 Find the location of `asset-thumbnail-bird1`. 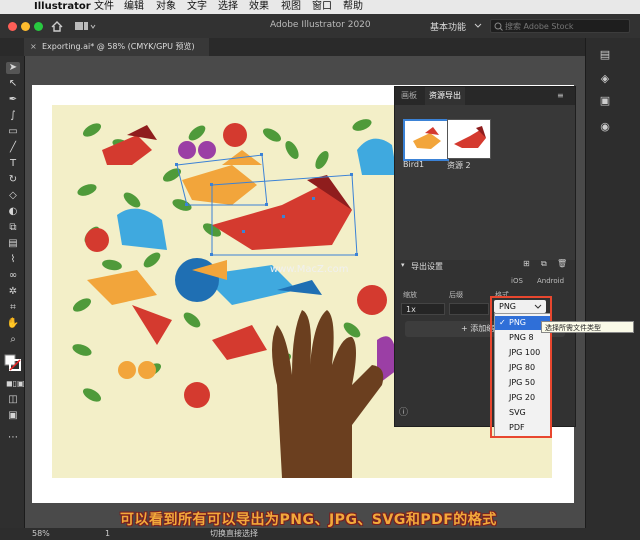

asset-thumbnail-bird1 is located at coordinates (426, 140).